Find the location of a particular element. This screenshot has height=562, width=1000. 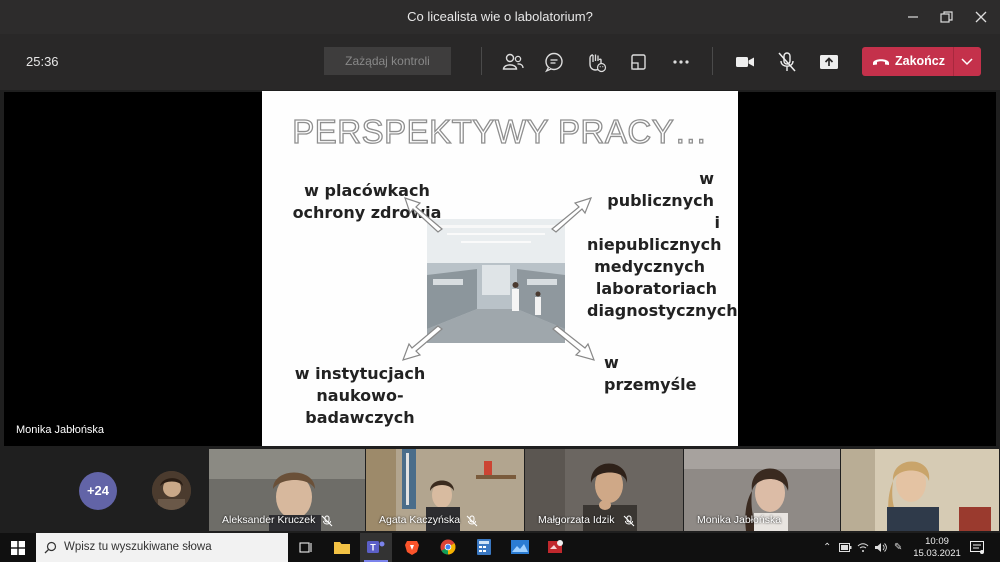

microphone-button is located at coordinates (787, 62).